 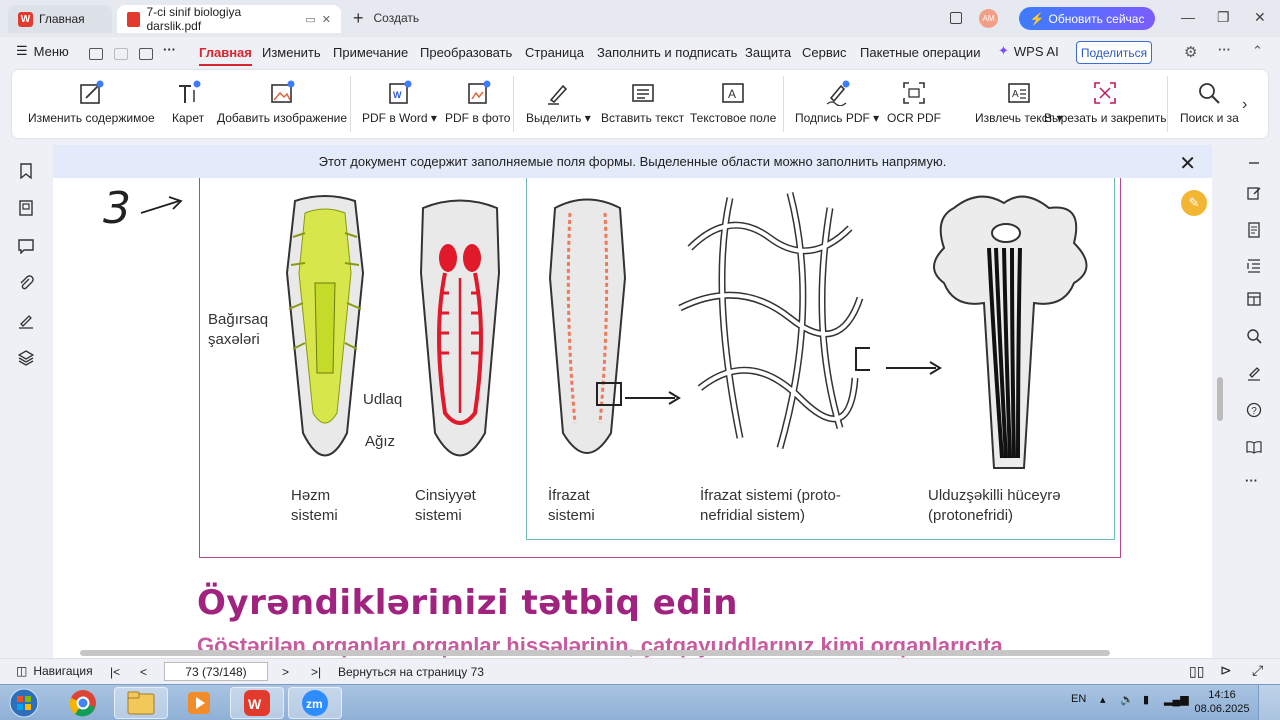 I want to click on insert-text-button: Вставить текст, so click(x=642, y=102).